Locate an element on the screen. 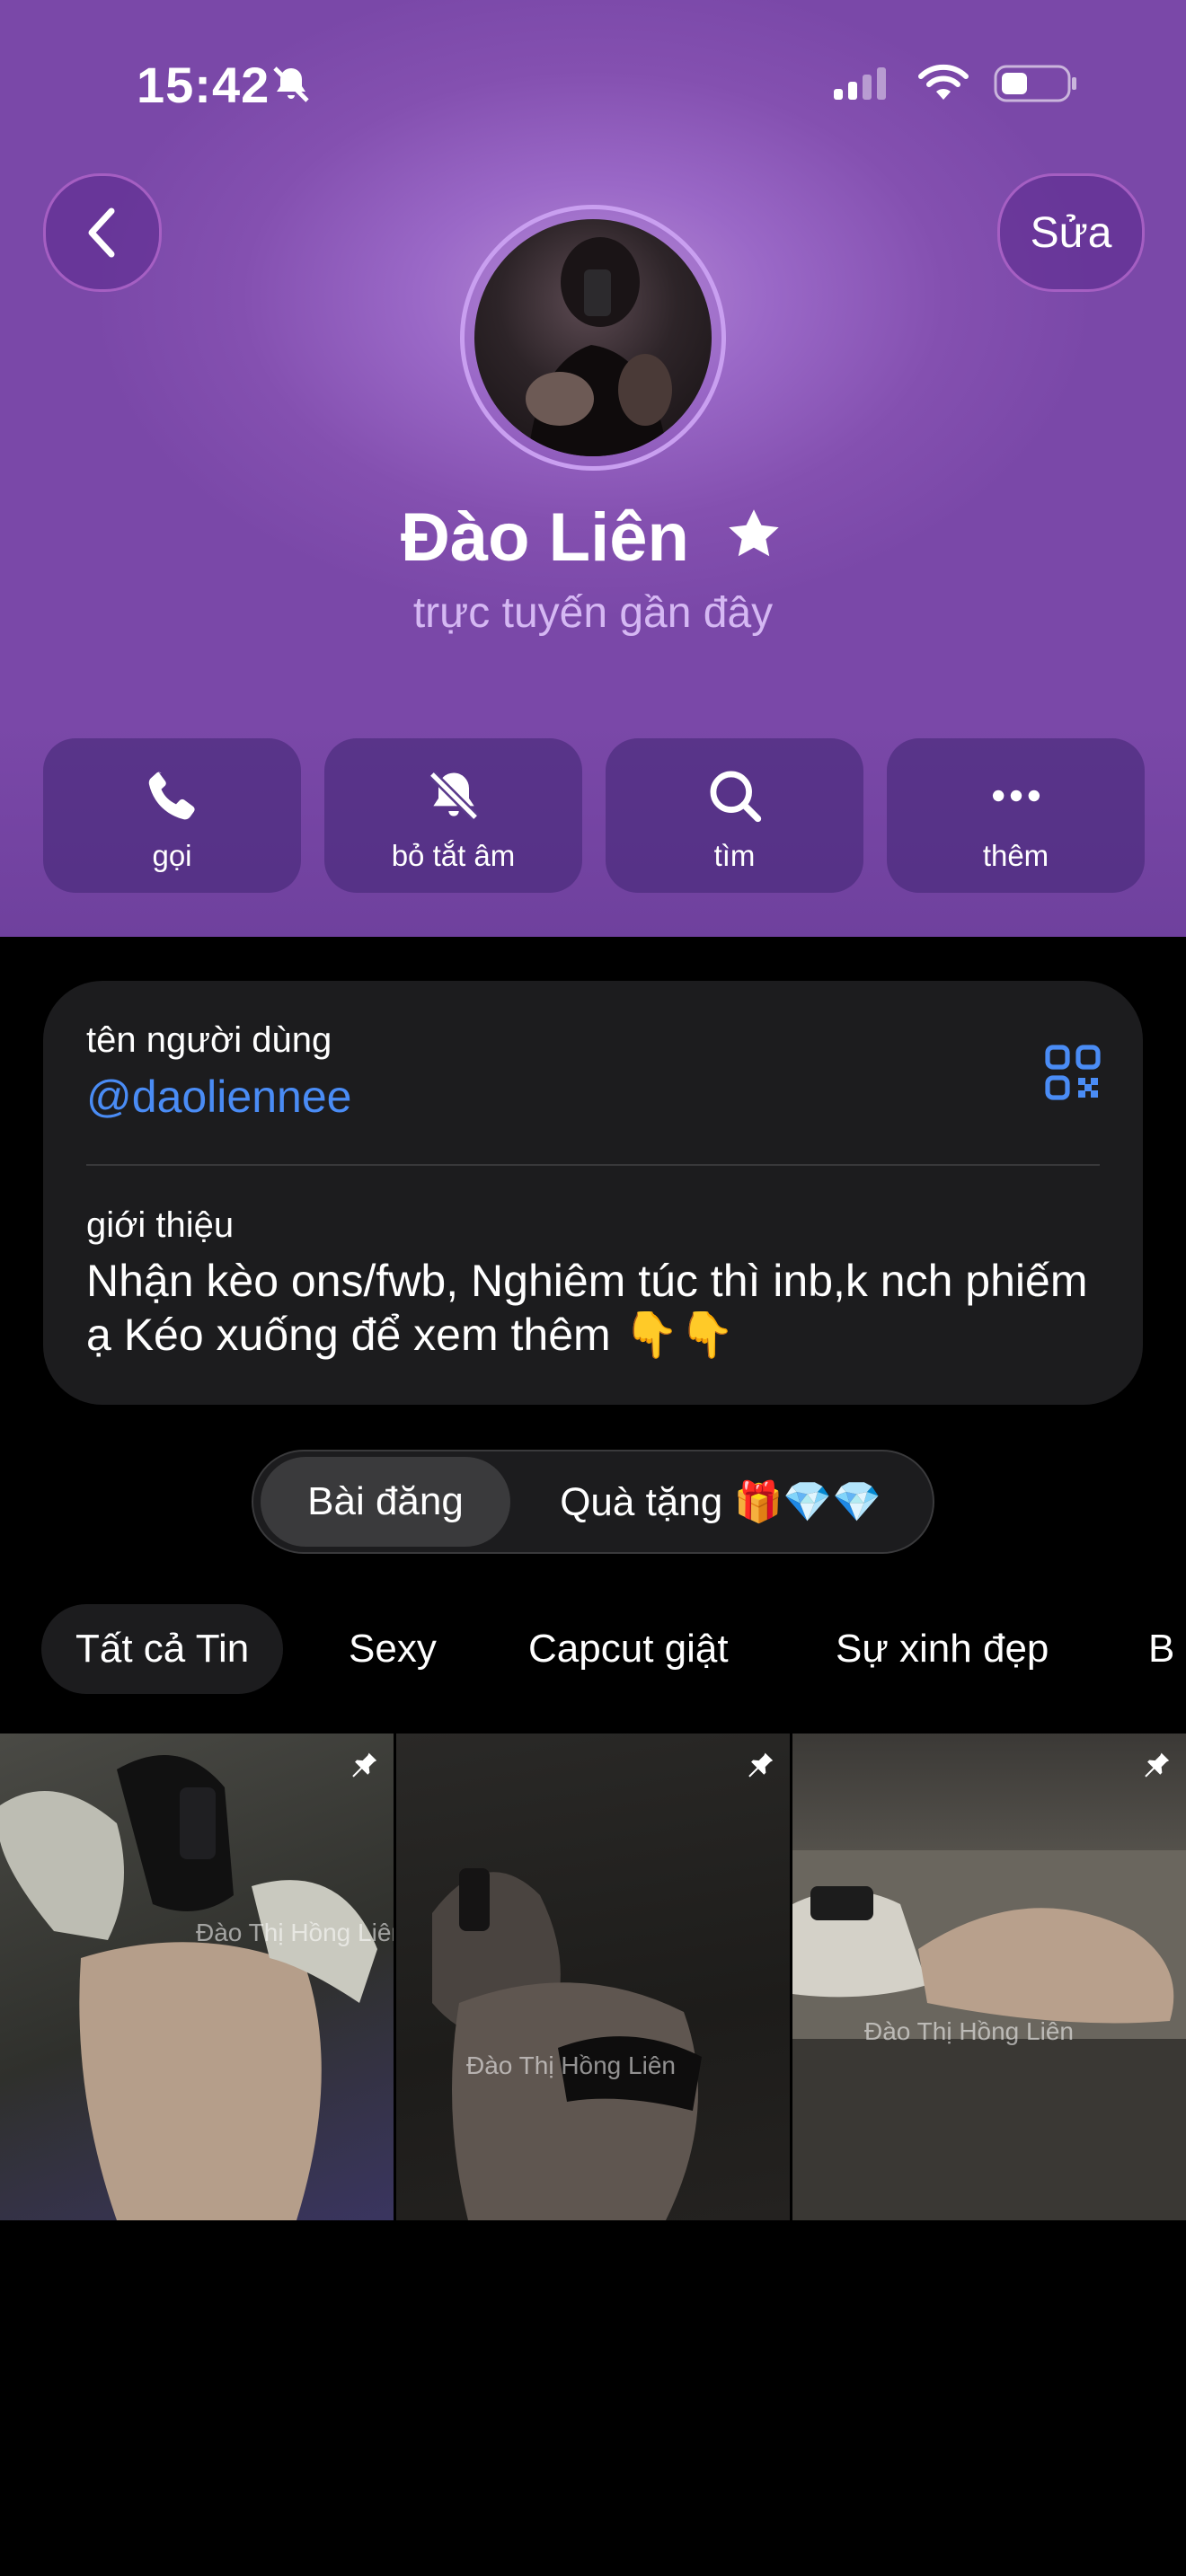 The height and width of the screenshot is (2576, 1186). back-button is located at coordinates (102, 233).